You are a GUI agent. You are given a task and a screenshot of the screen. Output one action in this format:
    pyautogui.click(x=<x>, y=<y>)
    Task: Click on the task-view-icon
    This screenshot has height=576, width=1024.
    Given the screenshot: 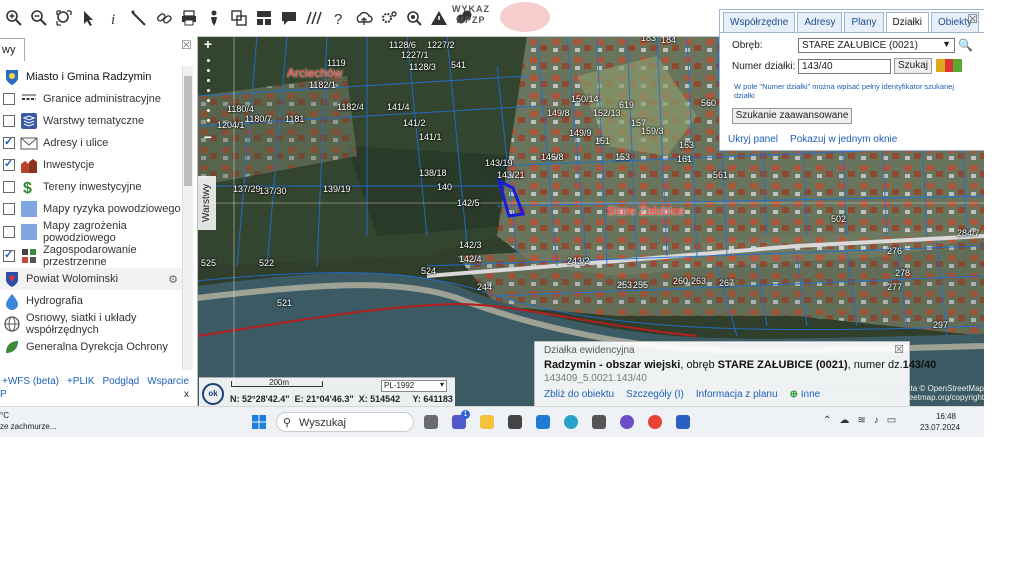 What is the action you would take?
    pyautogui.click(x=431, y=422)
    